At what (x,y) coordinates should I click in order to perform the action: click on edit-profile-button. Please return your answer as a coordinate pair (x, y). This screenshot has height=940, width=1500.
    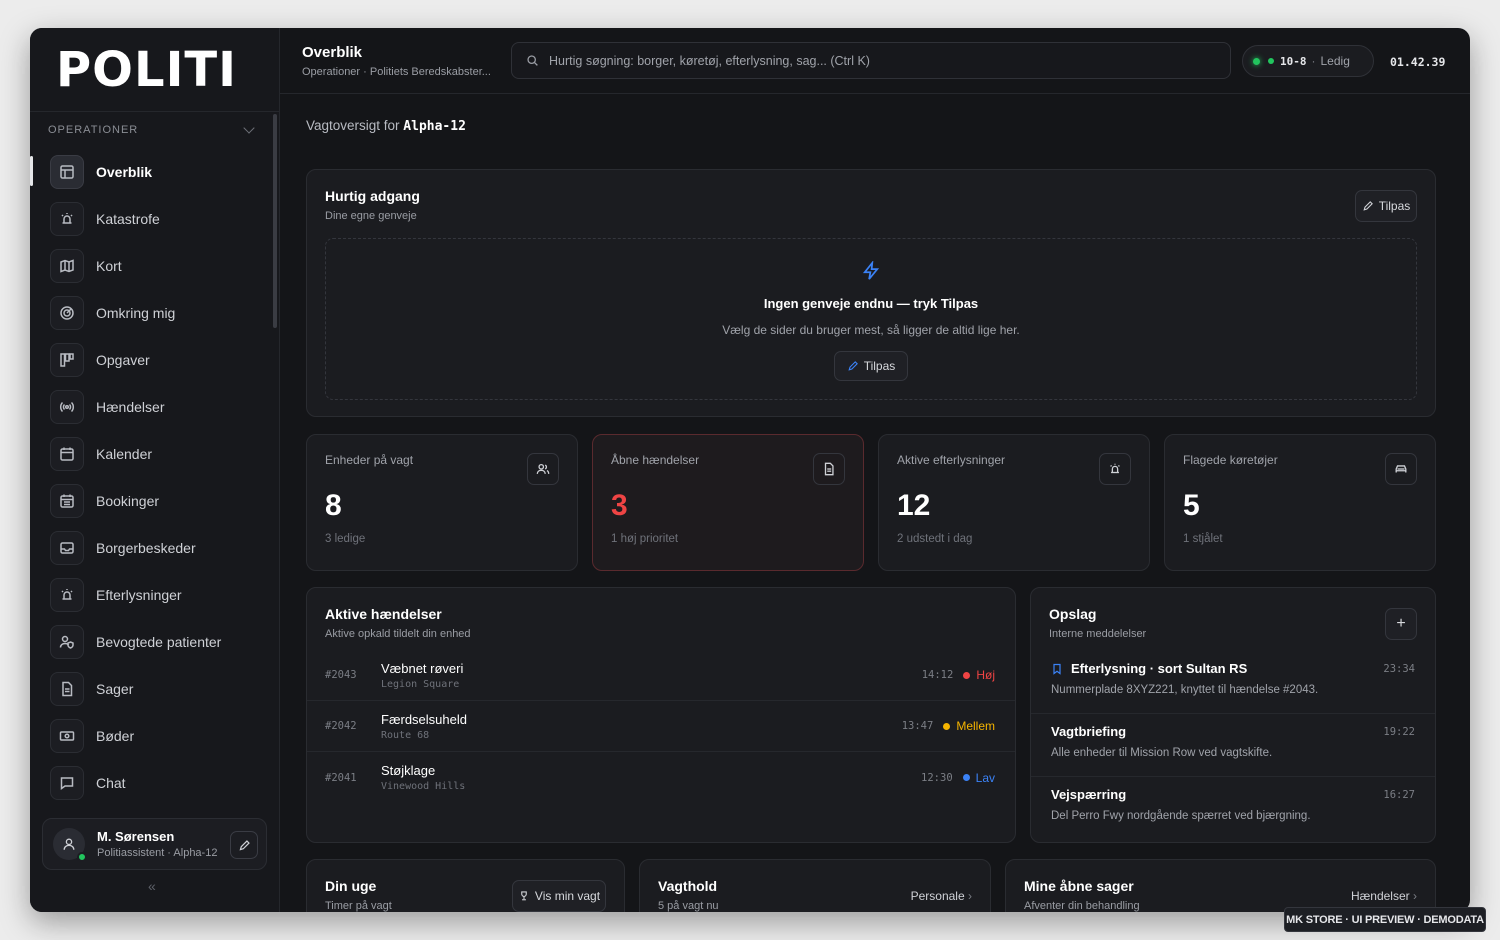
    Looking at the image, I should click on (244, 845).